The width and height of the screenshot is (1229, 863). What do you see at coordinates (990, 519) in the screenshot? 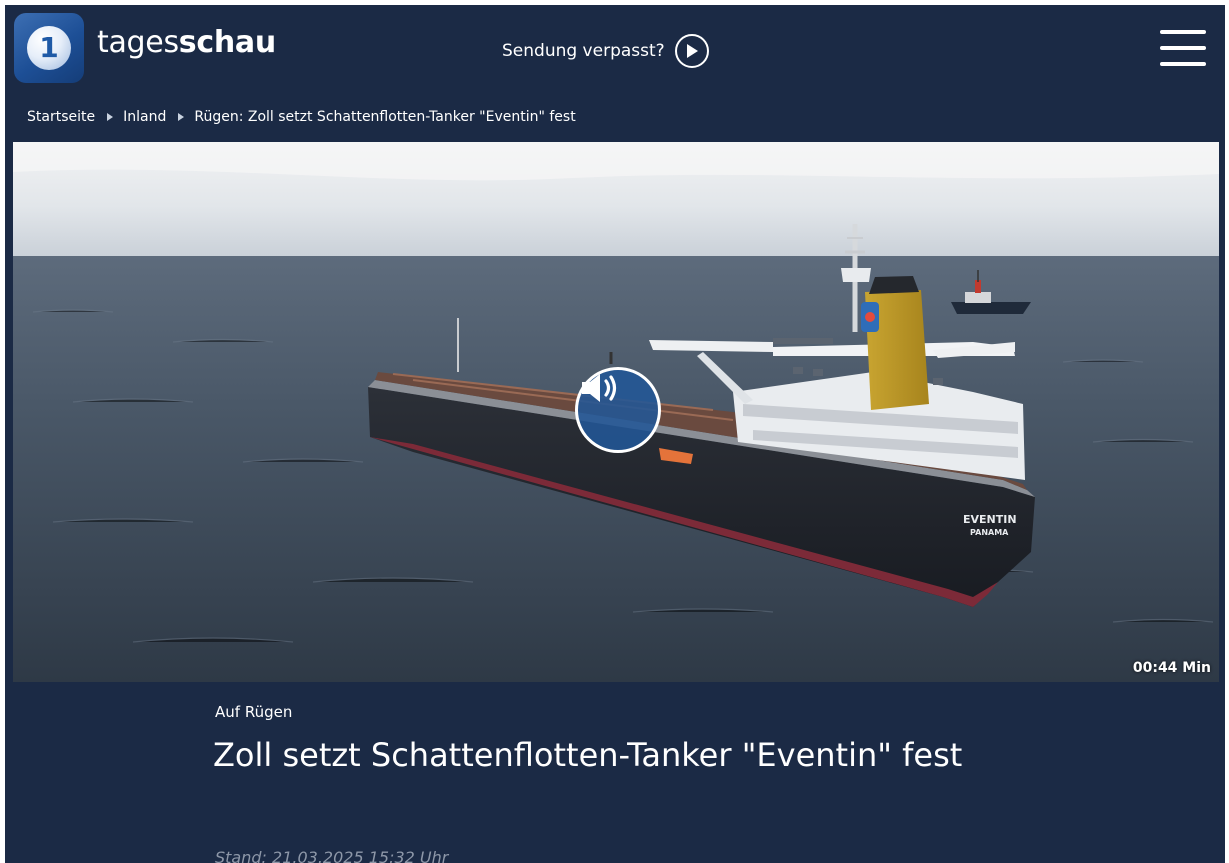
I see `ship-name-text: EVENTIN` at bounding box center [990, 519].